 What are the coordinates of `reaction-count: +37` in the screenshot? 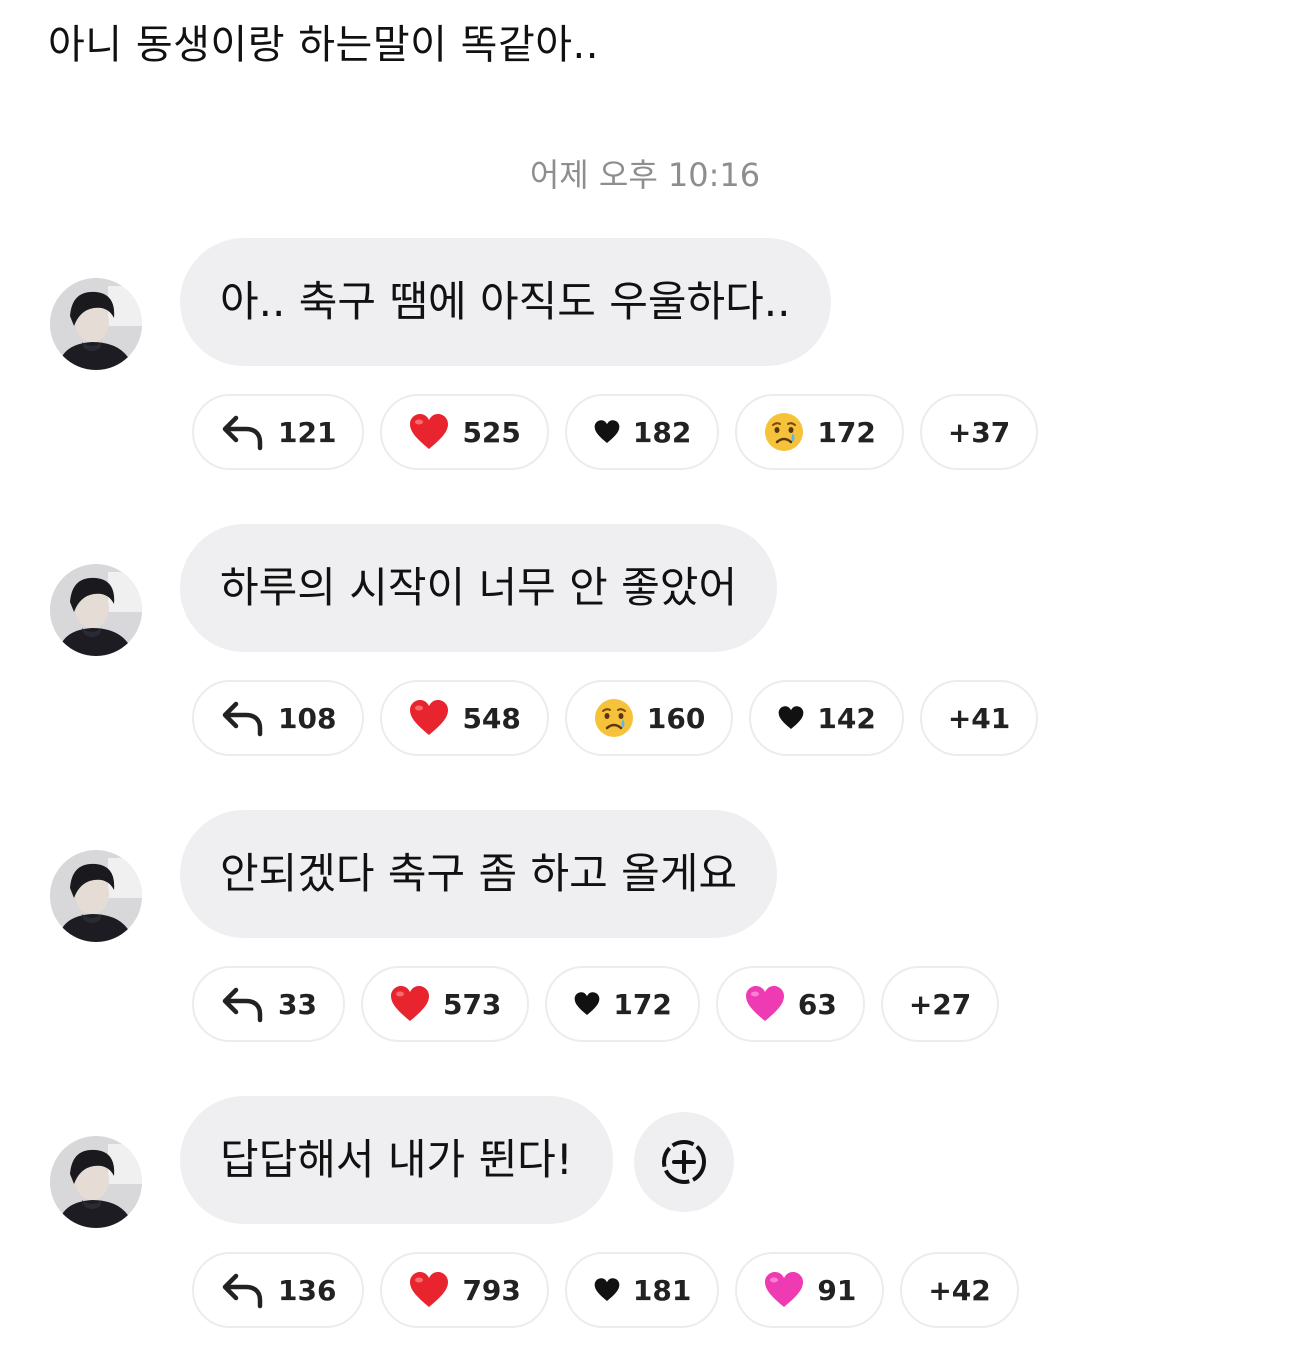 It's located at (979, 432).